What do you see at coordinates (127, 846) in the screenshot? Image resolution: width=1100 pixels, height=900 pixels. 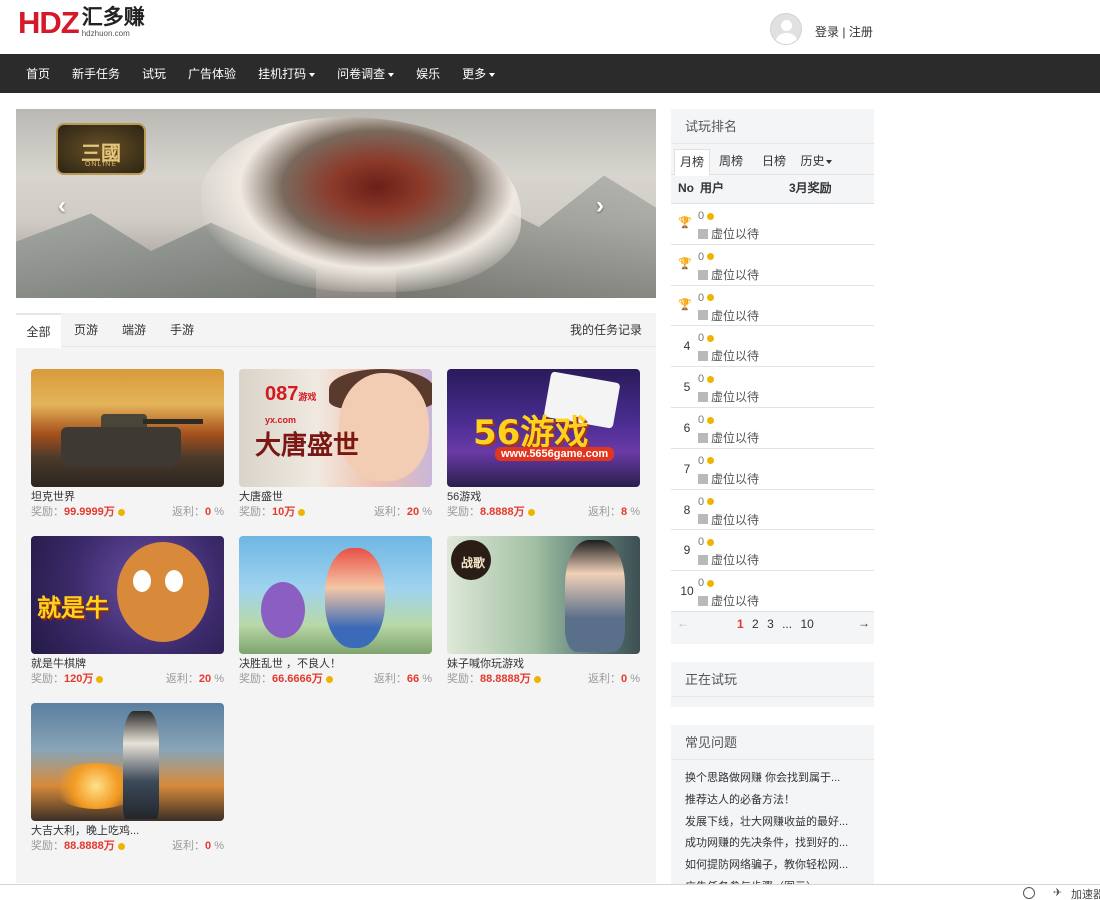 I see `game-meta: 奖励：88.8888万 返利：0 %` at bounding box center [127, 846].